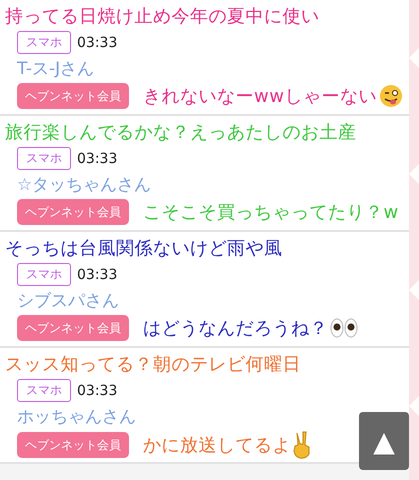 The height and width of the screenshot is (480, 419). Describe the element at coordinates (76, 416) in the screenshot. I see `user-name: ホッちゃんさん` at that location.